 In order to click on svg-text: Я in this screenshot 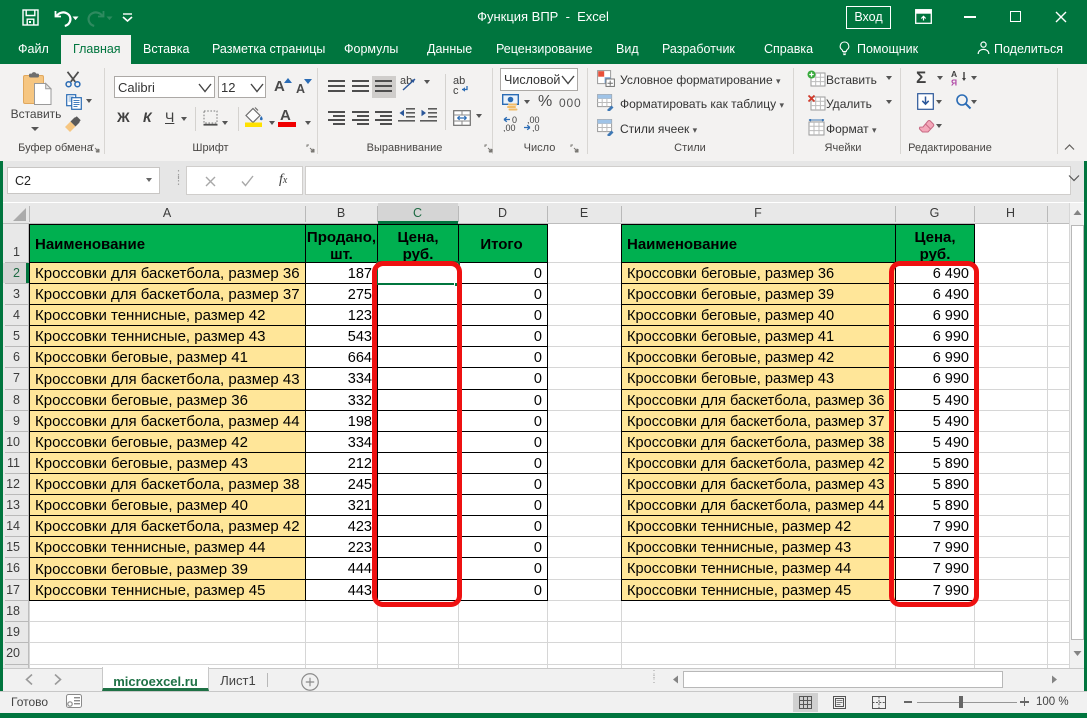, I will do `click(954, 82)`.